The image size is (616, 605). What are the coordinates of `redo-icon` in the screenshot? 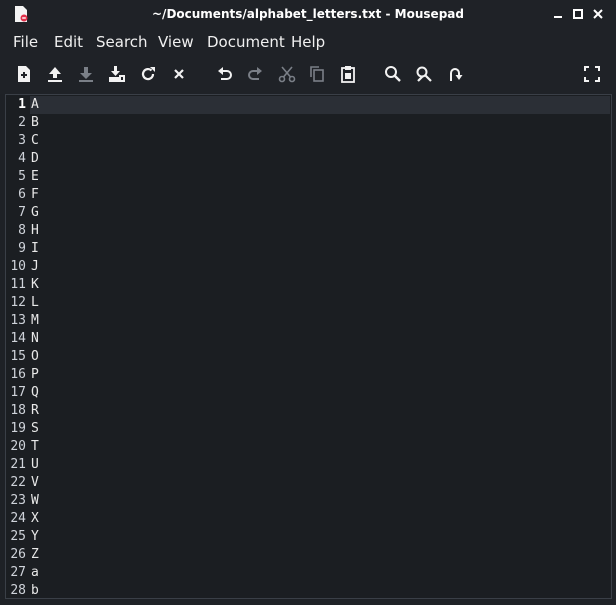 It's located at (255, 74).